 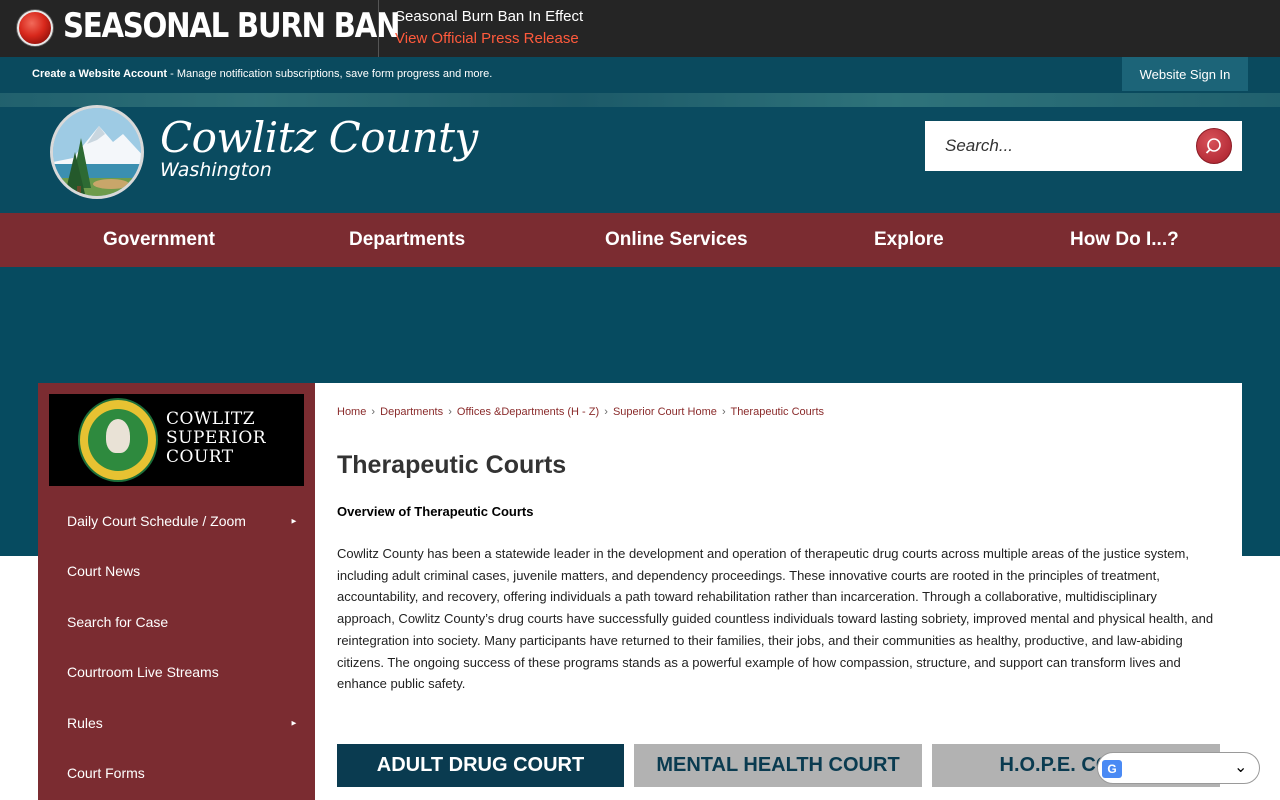 What do you see at coordinates (528, 412) in the screenshot?
I see `breadcrumb-offices-departments: Offices &Departments (H - Z)` at bounding box center [528, 412].